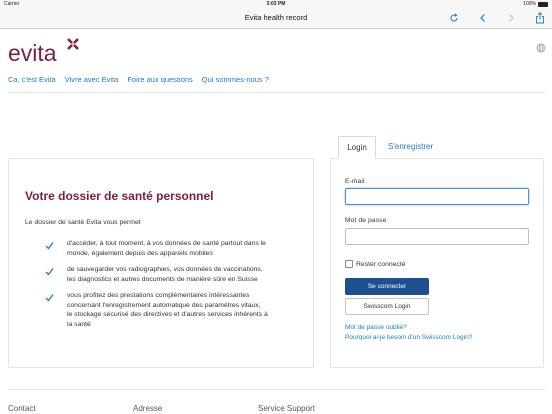 The width and height of the screenshot is (552, 414). What do you see at coordinates (540, 18) in the screenshot?
I see `share-icon` at bounding box center [540, 18].